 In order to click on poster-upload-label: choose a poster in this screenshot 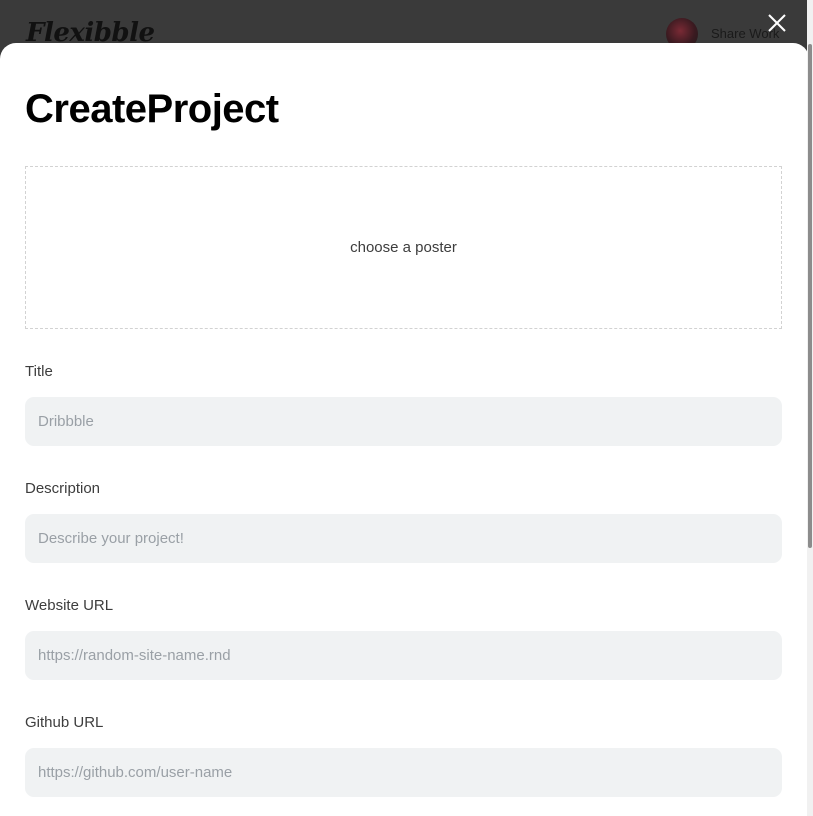, I will do `click(403, 247)`.